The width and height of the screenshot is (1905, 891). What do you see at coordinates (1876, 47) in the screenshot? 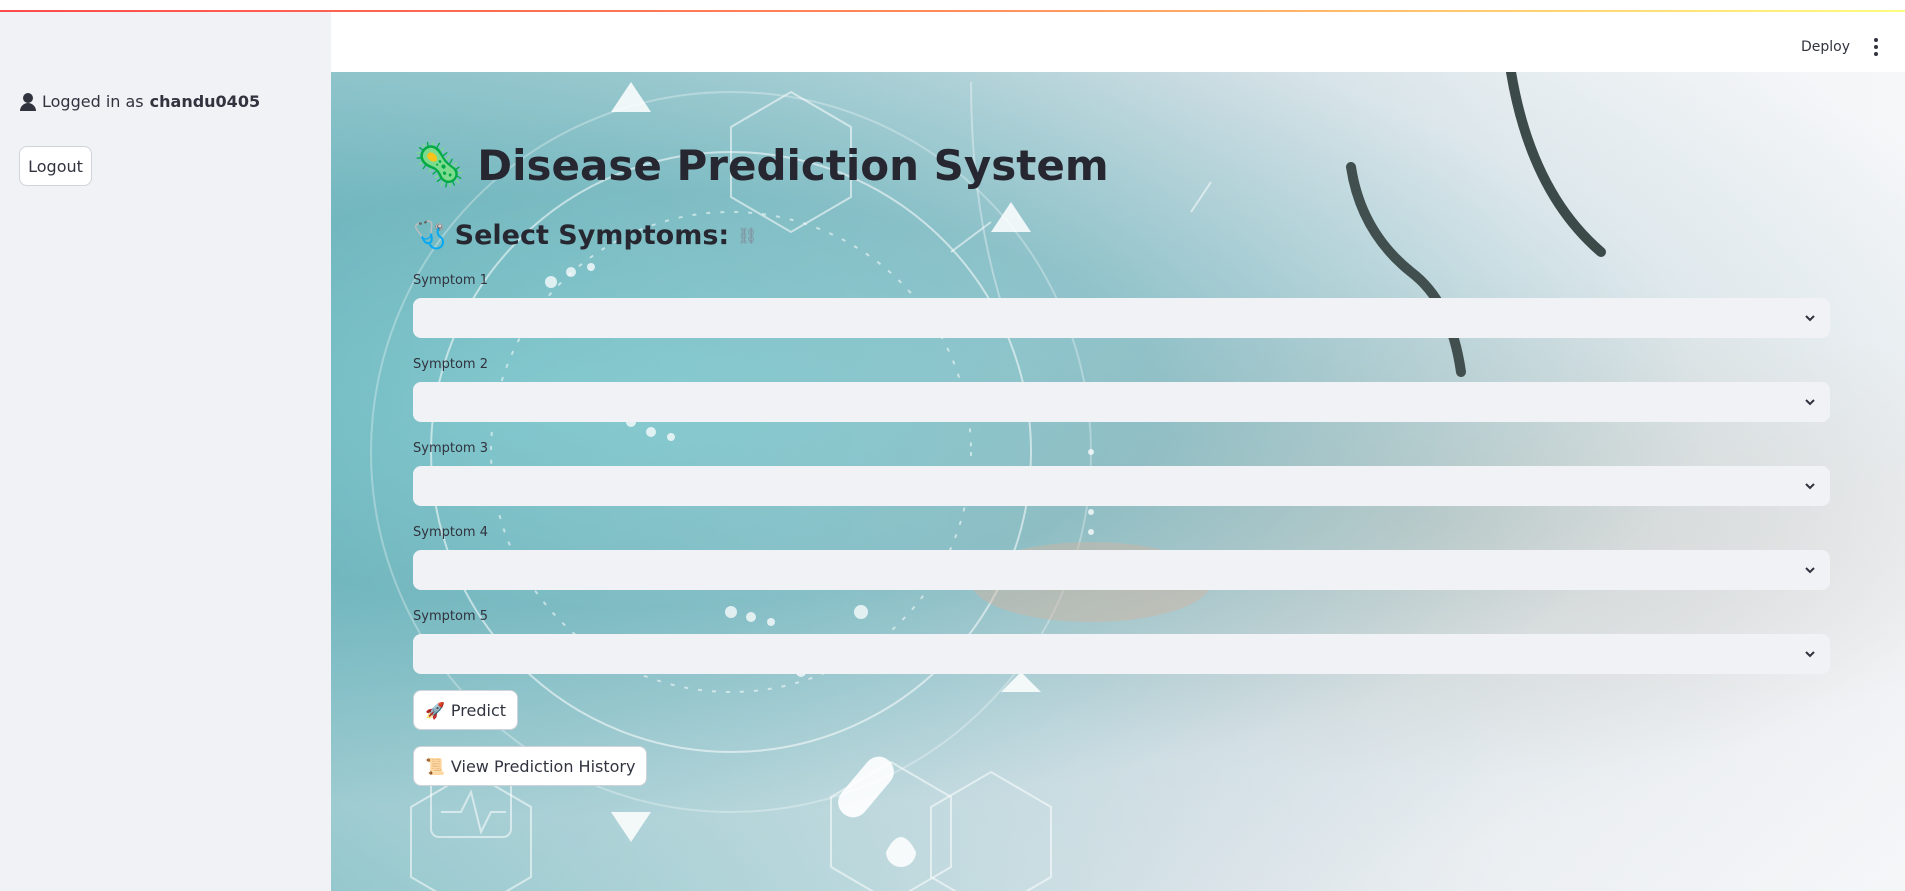
I see `main-menu-icon` at bounding box center [1876, 47].